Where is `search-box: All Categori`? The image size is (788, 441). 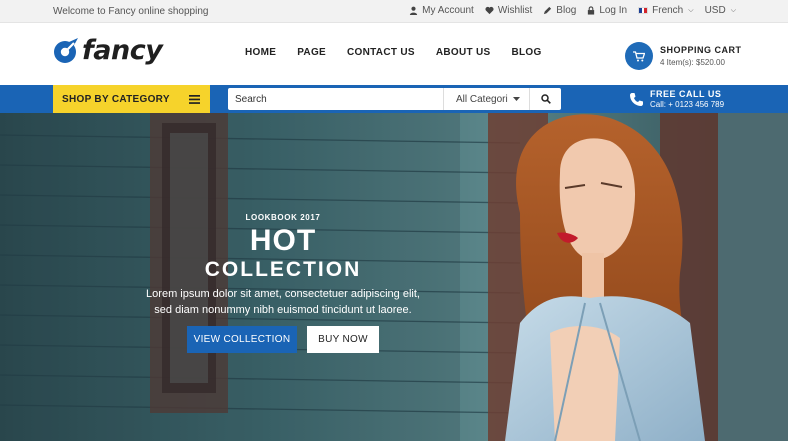
search-box: All Categori is located at coordinates (394, 99).